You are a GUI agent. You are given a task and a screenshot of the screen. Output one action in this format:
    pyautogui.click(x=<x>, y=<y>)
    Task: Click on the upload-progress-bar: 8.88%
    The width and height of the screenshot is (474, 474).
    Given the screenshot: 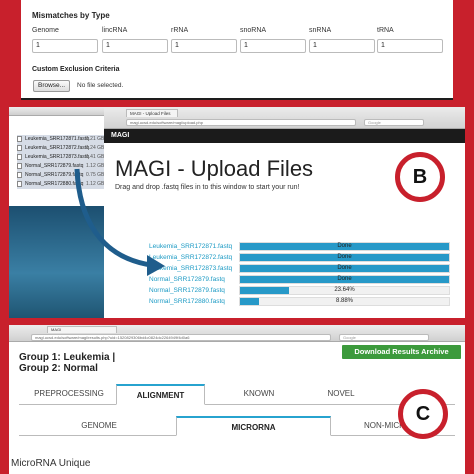 What is the action you would take?
    pyautogui.click(x=344, y=301)
    